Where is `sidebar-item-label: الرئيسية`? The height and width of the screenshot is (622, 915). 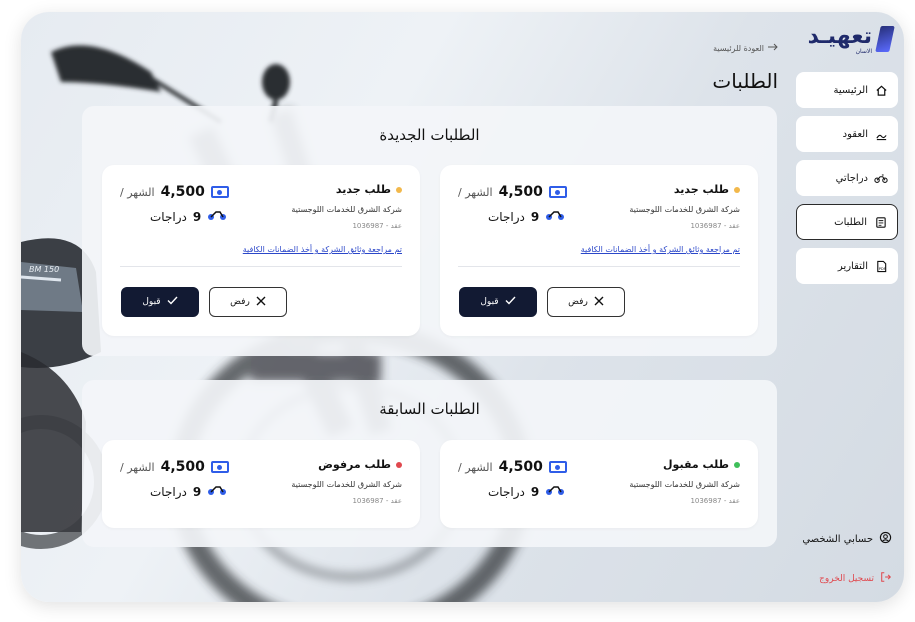 sidebar-item-label: الرئيسية is located at coordinates (850, 90).